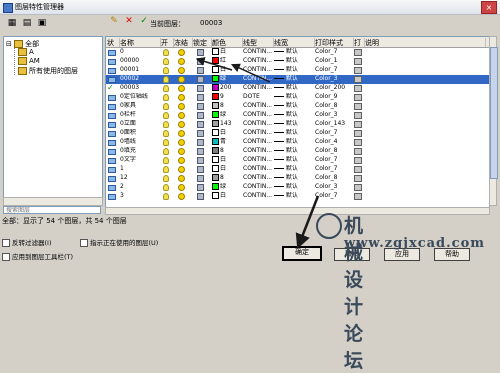 The height and width of the screenshot is (373, 500). I want to click on arrow-to-new-layer, so click(214, 64).